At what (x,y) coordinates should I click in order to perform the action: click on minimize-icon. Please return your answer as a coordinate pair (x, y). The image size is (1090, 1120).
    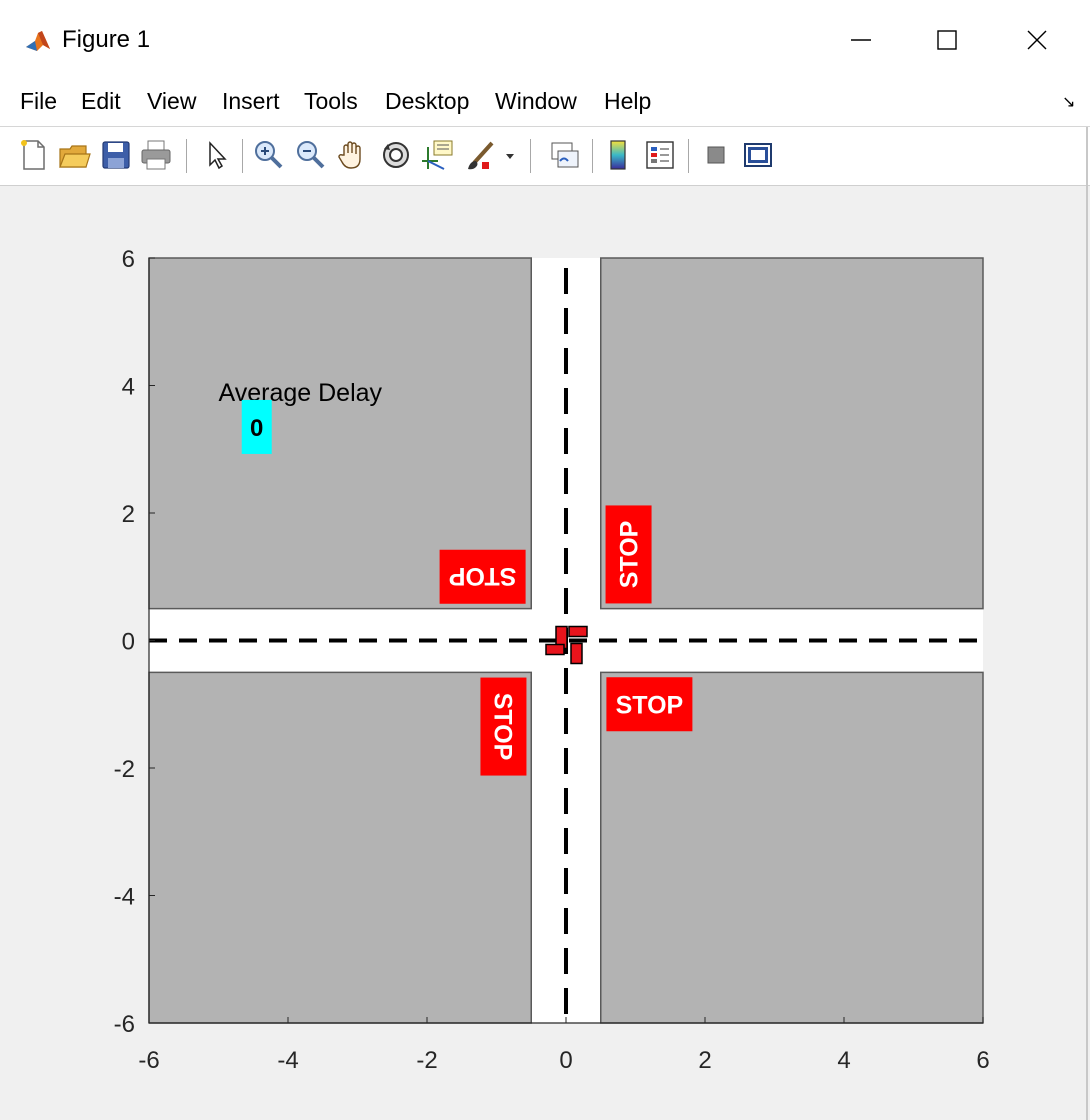
    Looking at the image, I should click on (861, 40).